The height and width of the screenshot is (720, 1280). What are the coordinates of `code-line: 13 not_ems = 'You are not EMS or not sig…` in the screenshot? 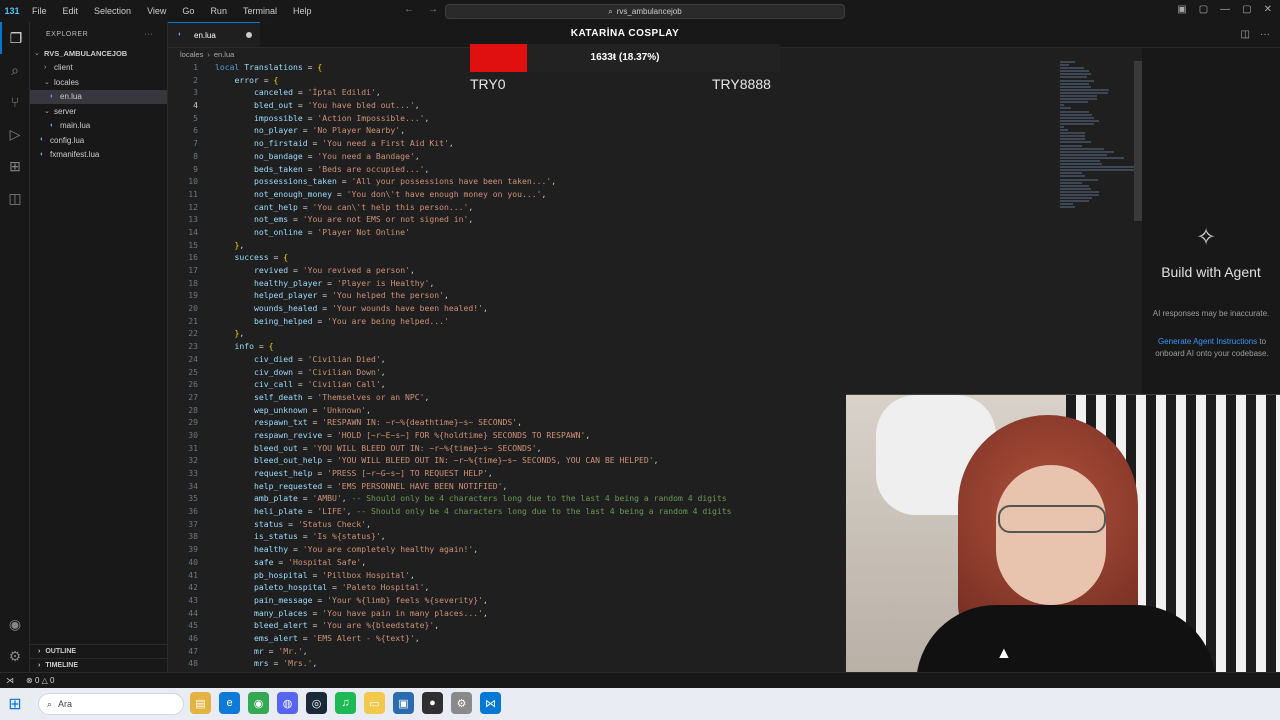 It's located at (613, 219).